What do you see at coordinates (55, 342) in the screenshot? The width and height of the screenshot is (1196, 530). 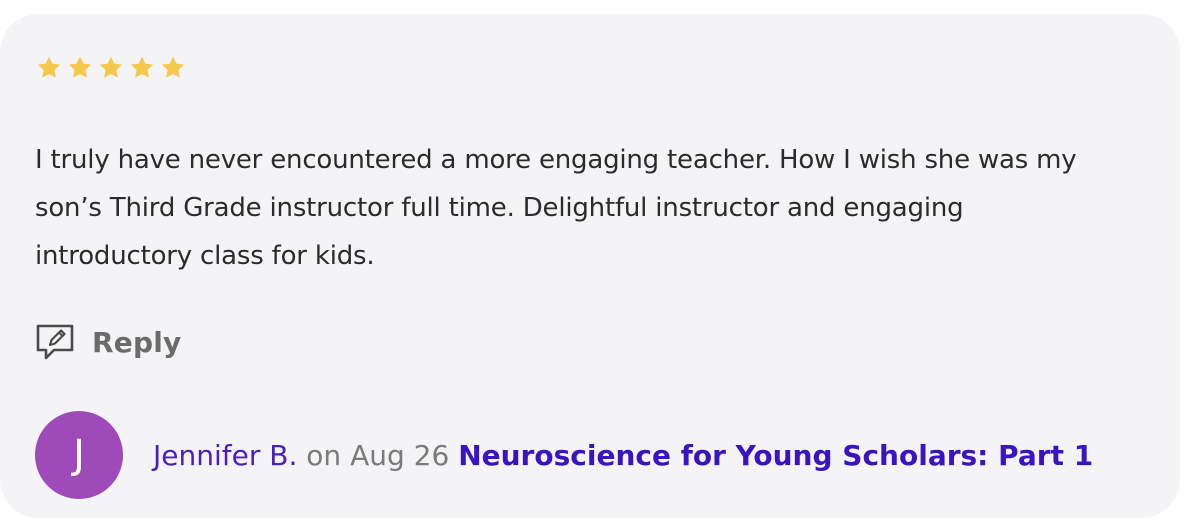 I see `reply-speech-bubble-icon` at bounding box center [55, 342].